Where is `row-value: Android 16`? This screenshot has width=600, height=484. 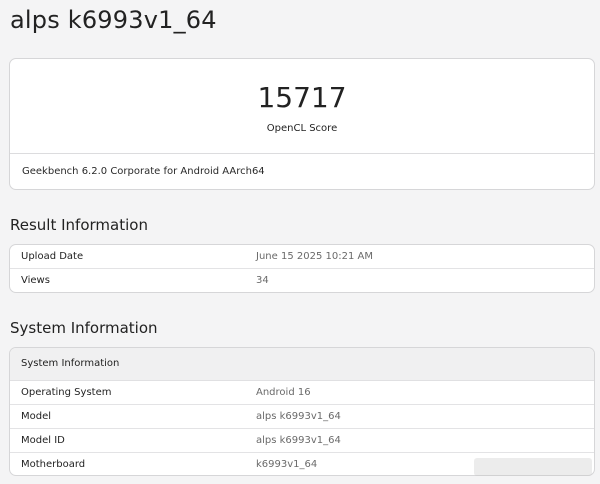 row-value: Android 16 is located at coordinates (283, 392).